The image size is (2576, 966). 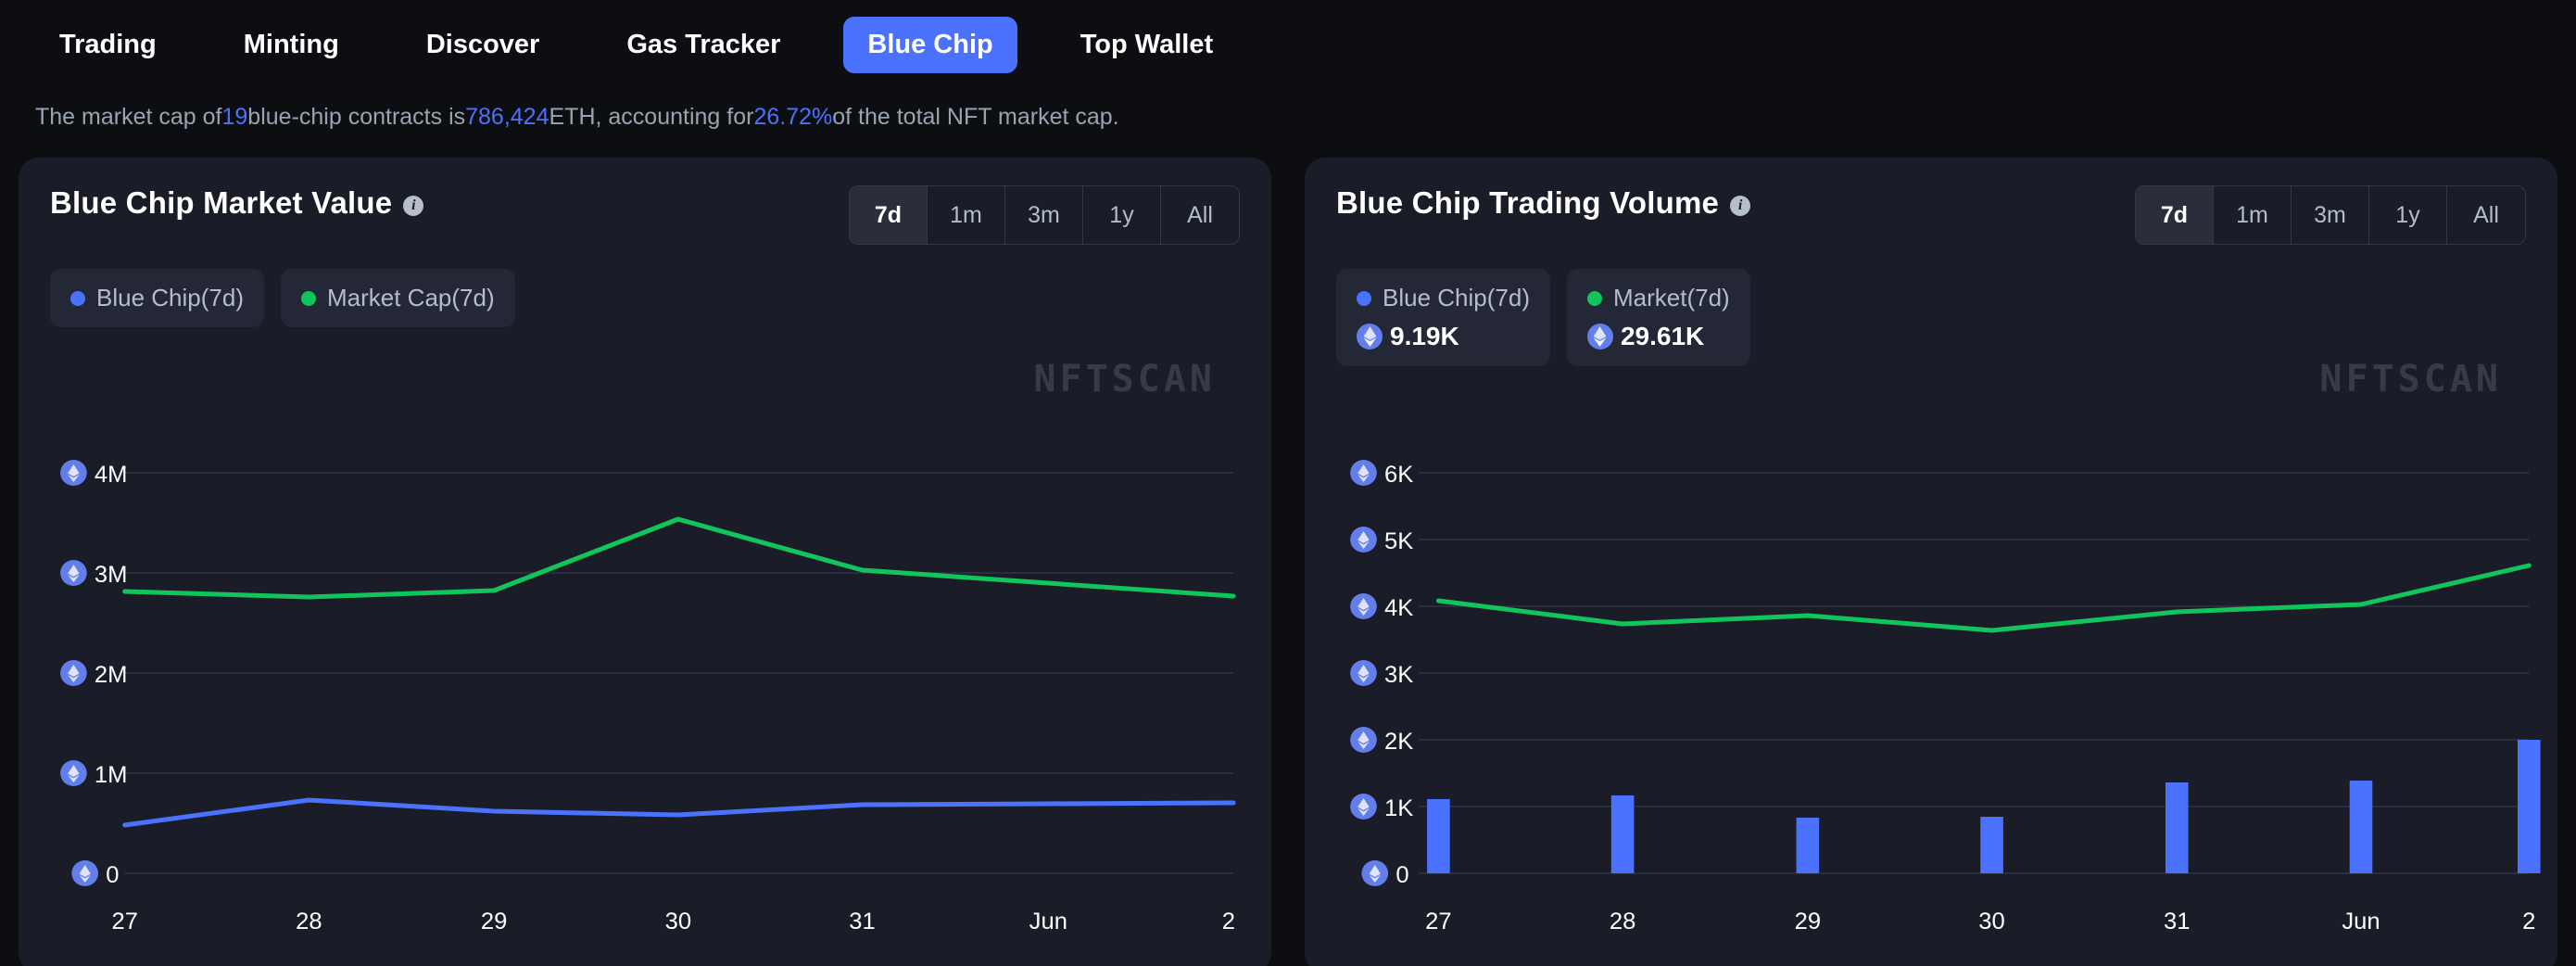 I want to click on left-xtick-6: 2, so click(x=1228, y=921).